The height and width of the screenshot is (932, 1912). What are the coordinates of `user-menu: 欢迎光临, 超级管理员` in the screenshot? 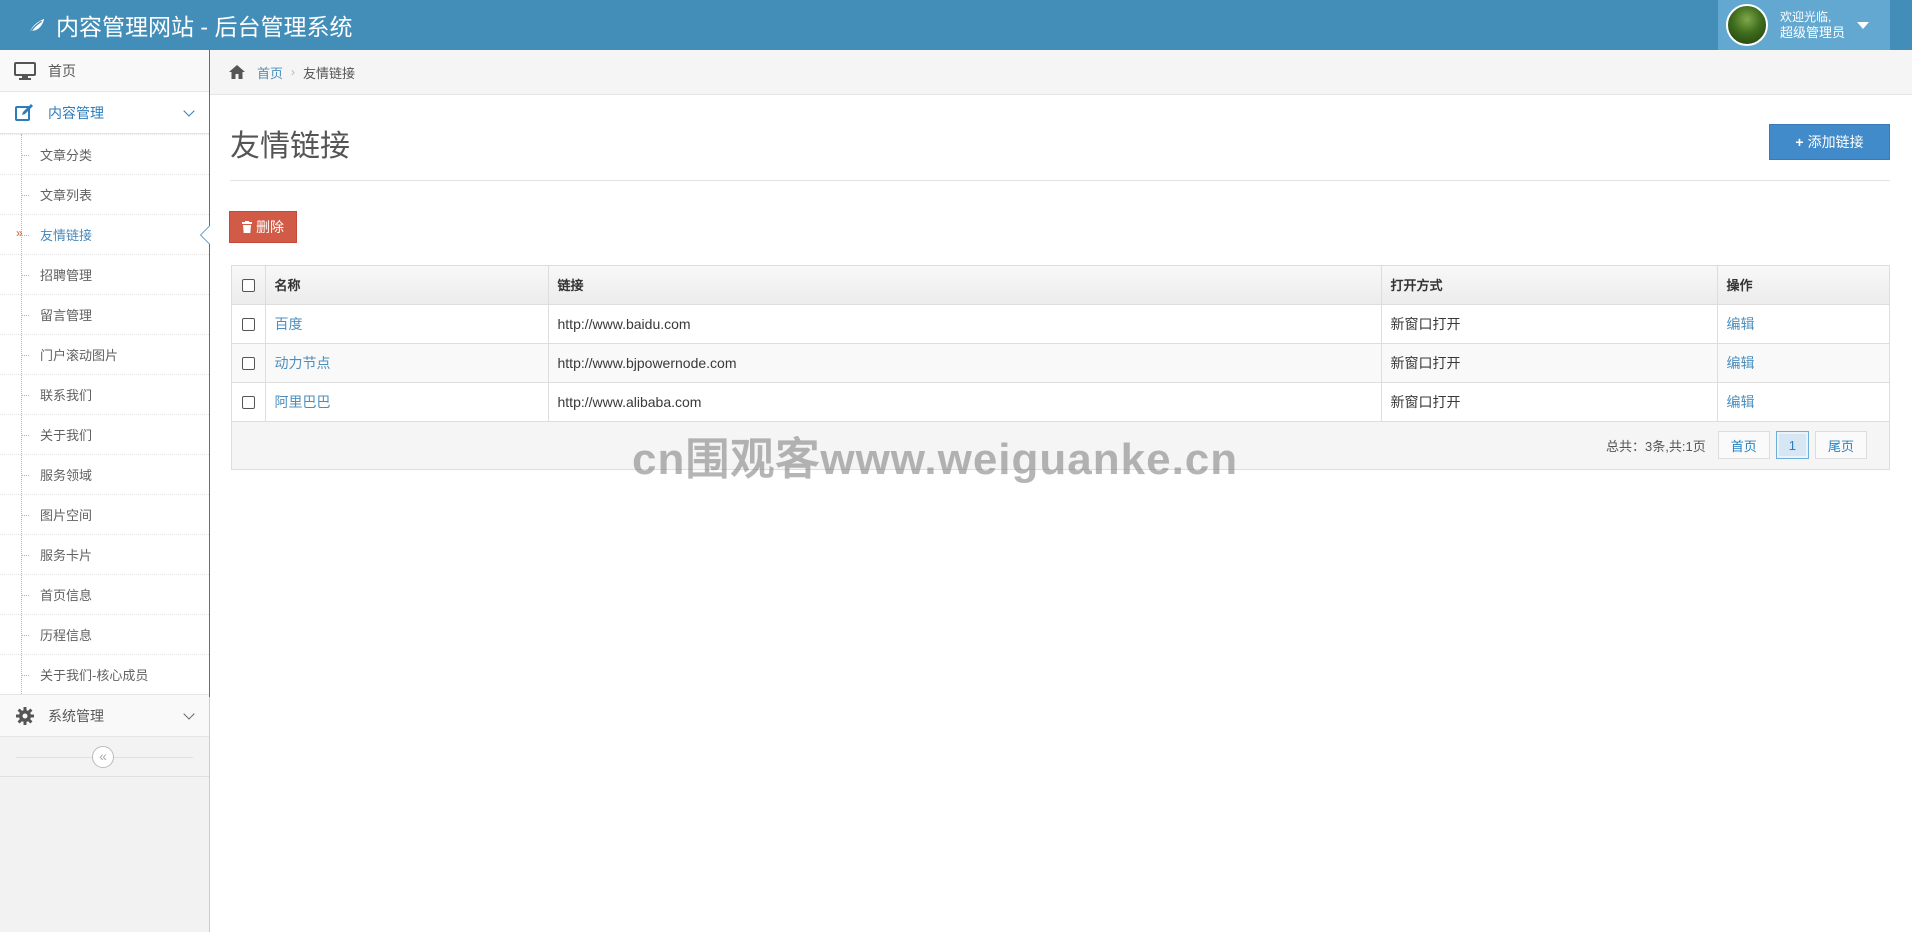 It's located at (1804, 25).